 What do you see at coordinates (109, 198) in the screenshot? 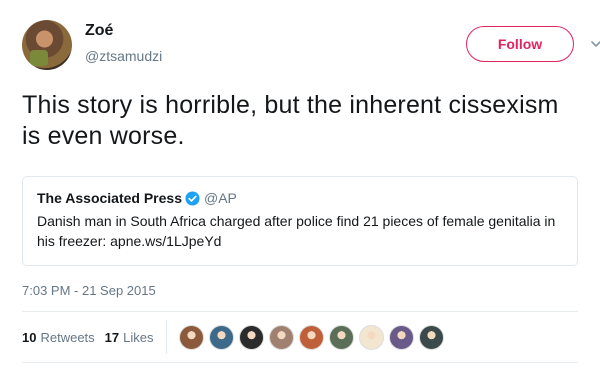
I see `quoted-author-name: The Associated Press` at bounding box center [109, 198].